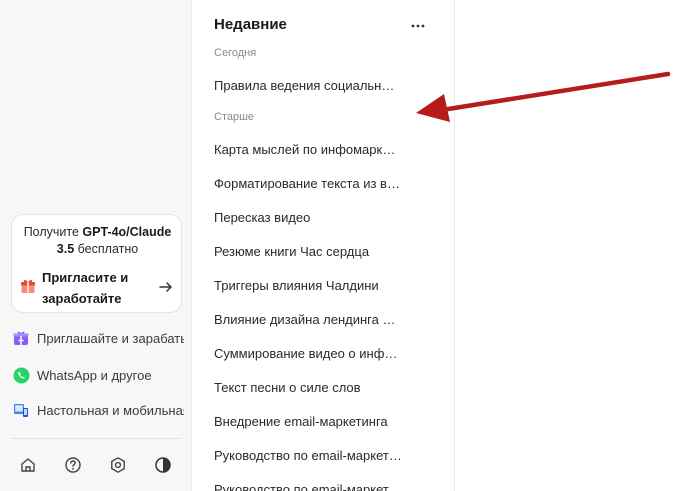 This screenshot has height=491, width=683. I want to click on section-label-today: Сегодня, so click(235, 53).